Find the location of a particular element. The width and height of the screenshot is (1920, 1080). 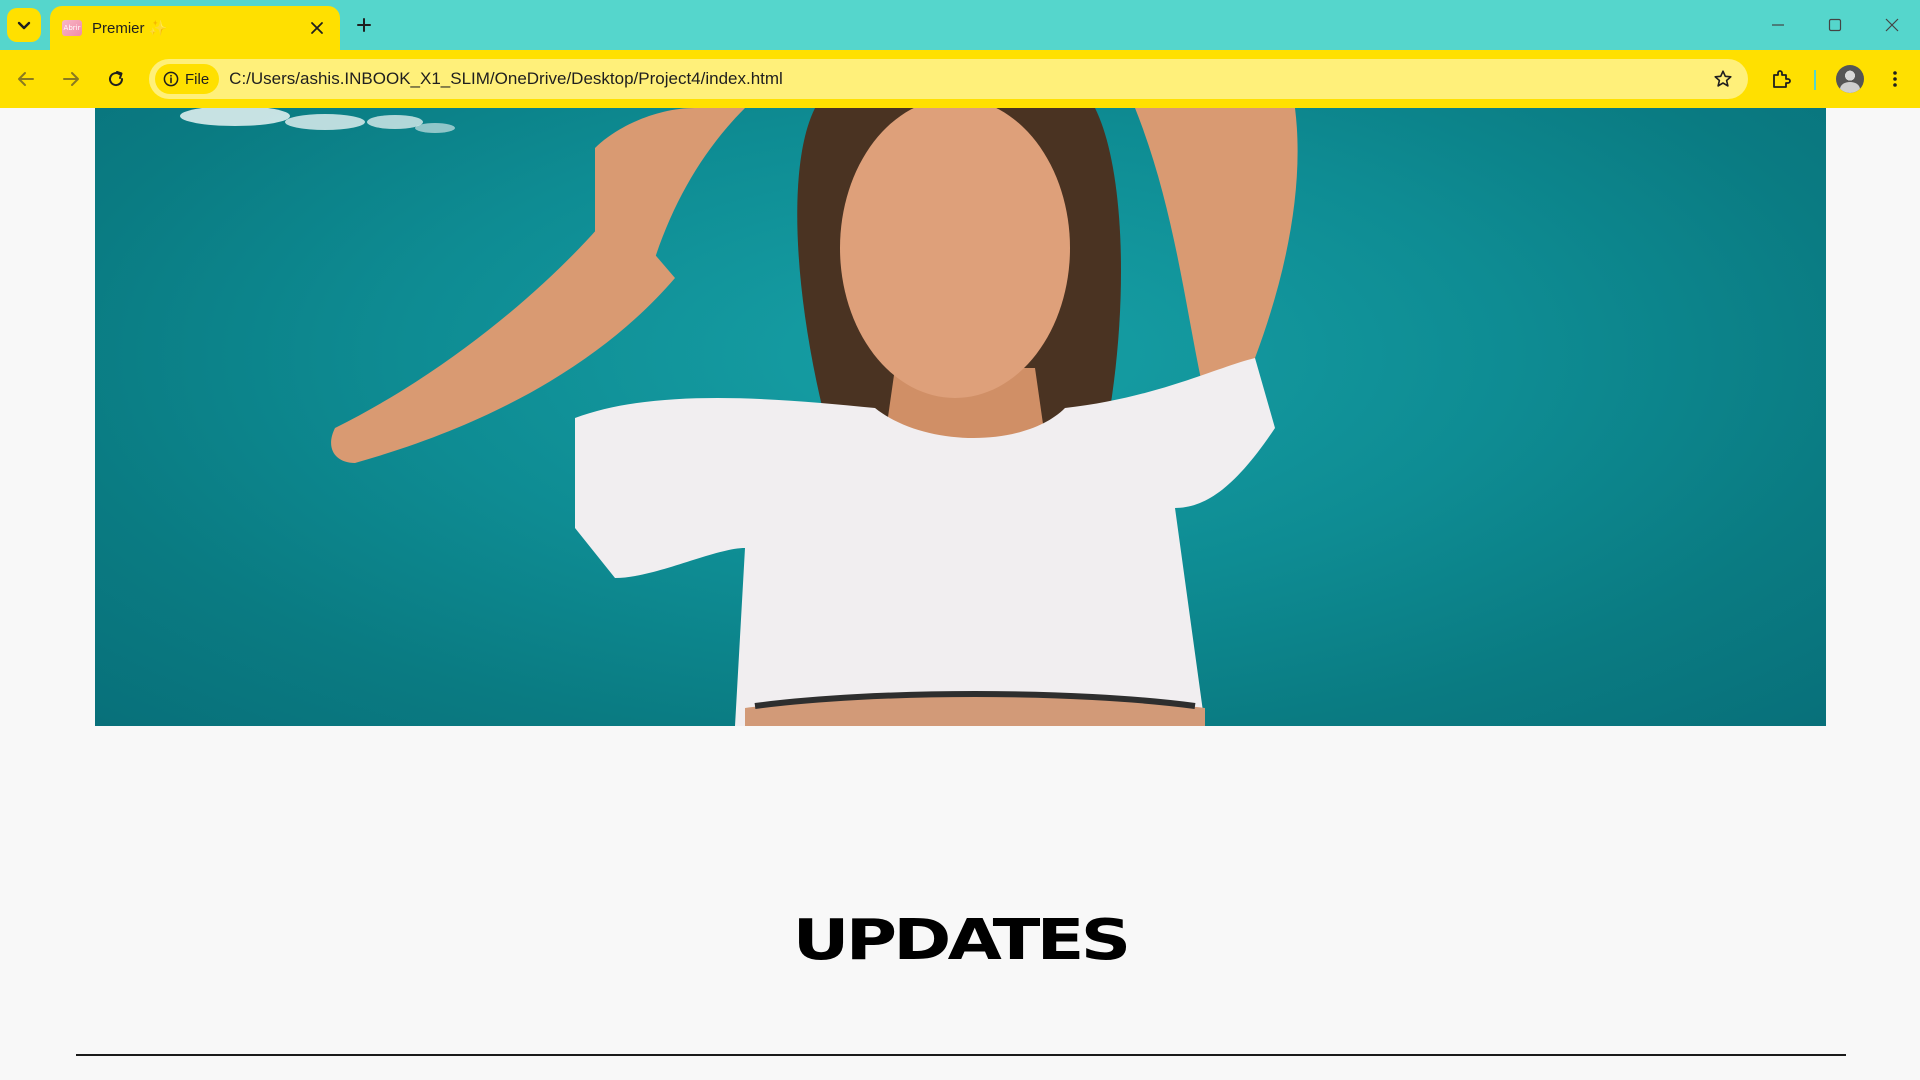

bookmark-button is located at coordinates (1723, 79).